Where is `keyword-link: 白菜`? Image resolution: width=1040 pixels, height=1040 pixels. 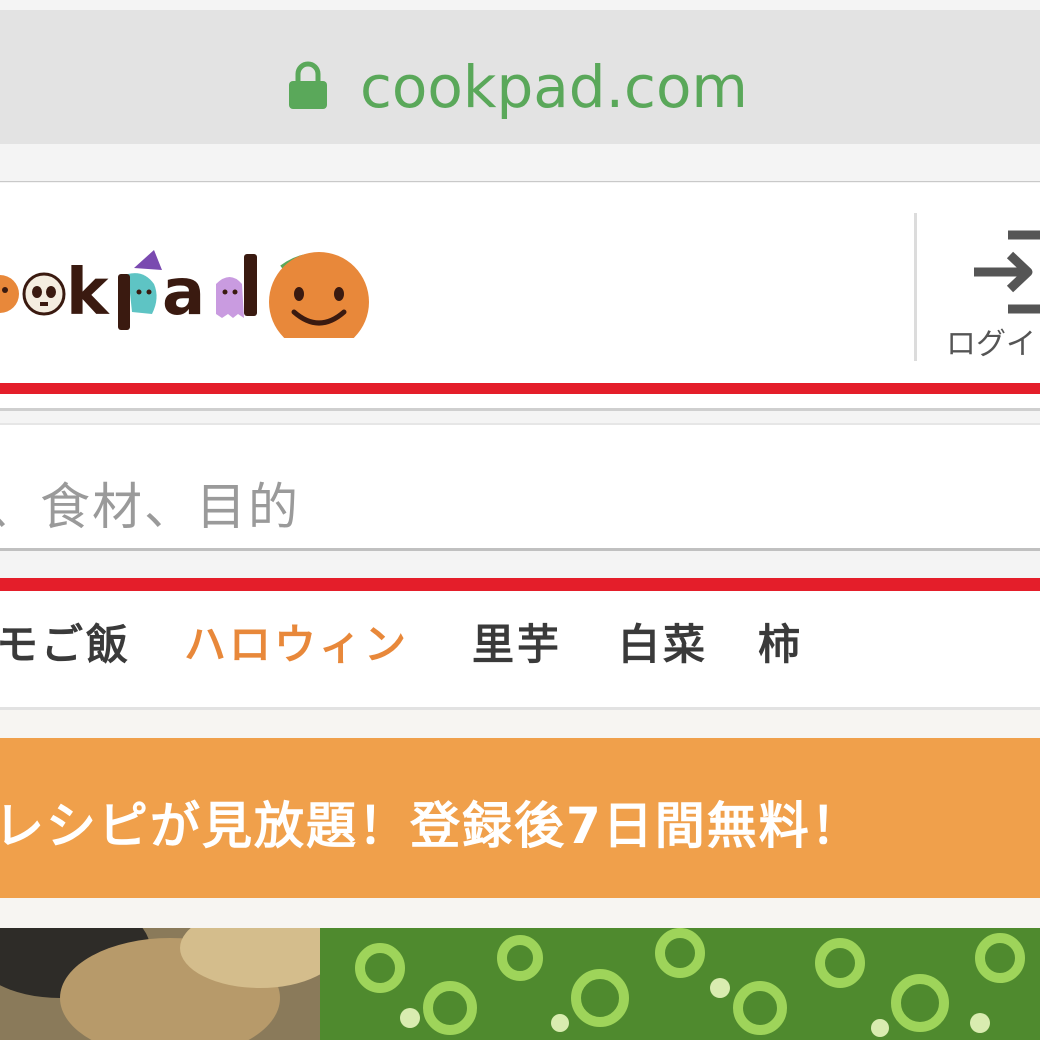
keyword-link: 白菜 is located at coordinates (663, 641).